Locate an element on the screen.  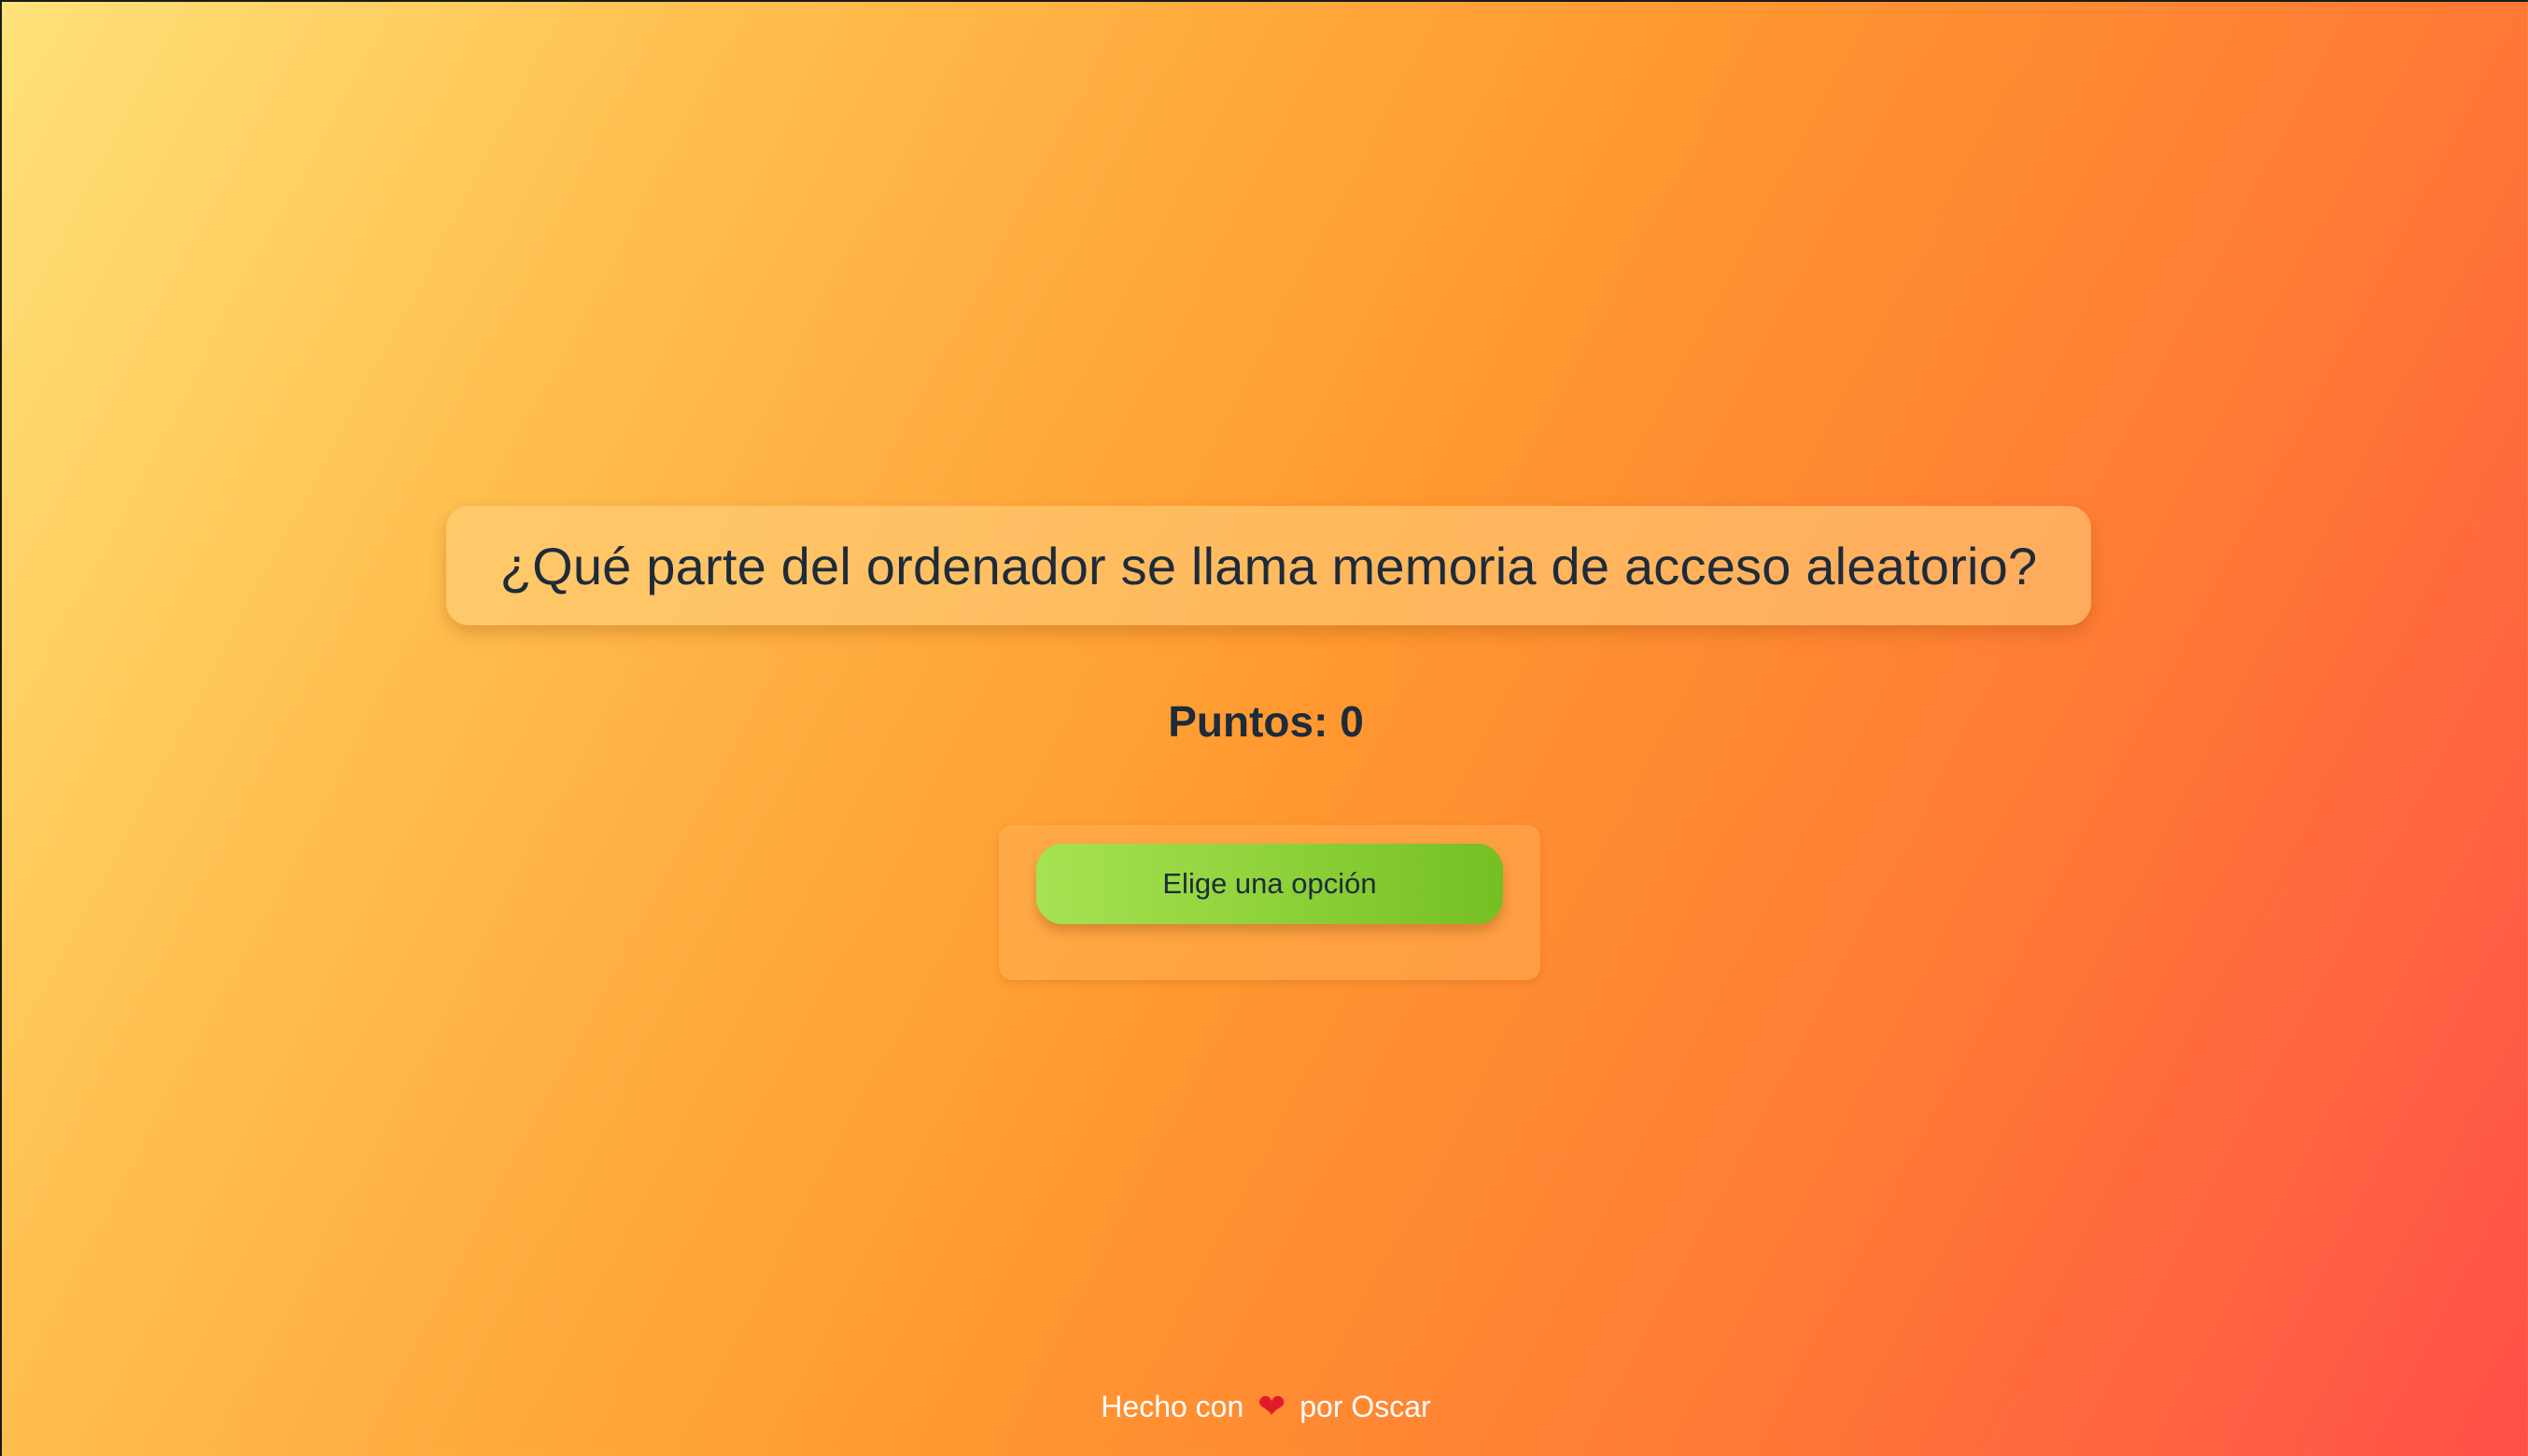
score-label: Puntos: 0 is located at coordinates (1266, 721).